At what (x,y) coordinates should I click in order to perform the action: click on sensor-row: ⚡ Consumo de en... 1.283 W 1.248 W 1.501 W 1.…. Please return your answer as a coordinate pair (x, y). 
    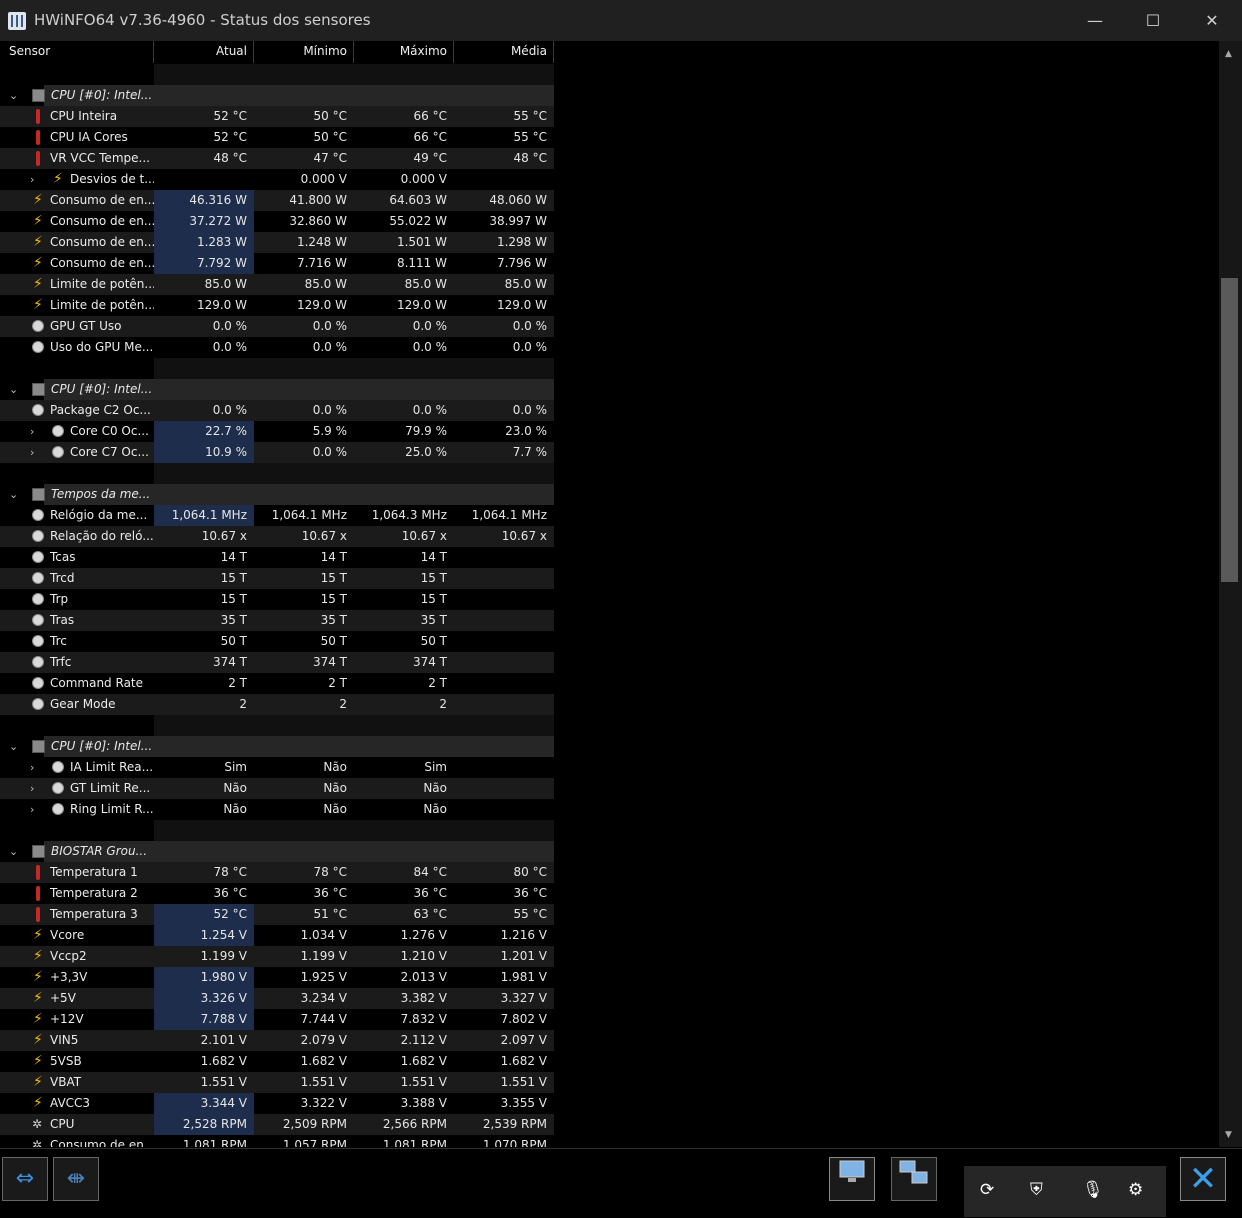
    Looking at the image, I should click on (277, 242).